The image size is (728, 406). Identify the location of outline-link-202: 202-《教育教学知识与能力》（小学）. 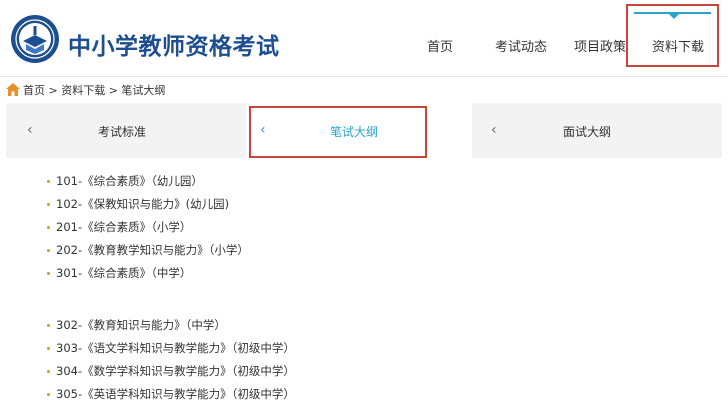
(144, 250).